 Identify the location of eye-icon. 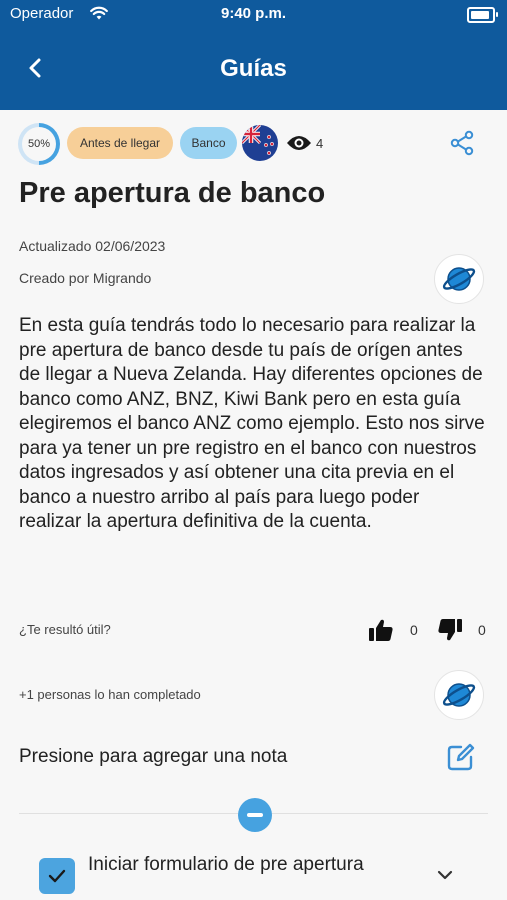
(299, 145).